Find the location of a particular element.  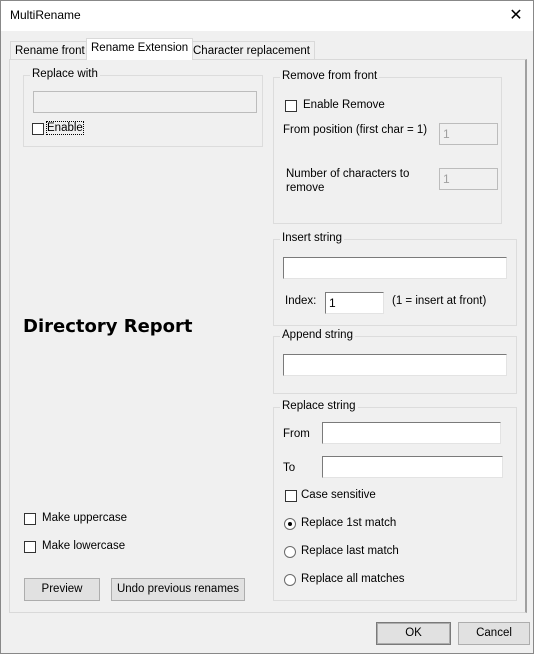

enable-remove-checkbox is located at coordinates (291, 106).